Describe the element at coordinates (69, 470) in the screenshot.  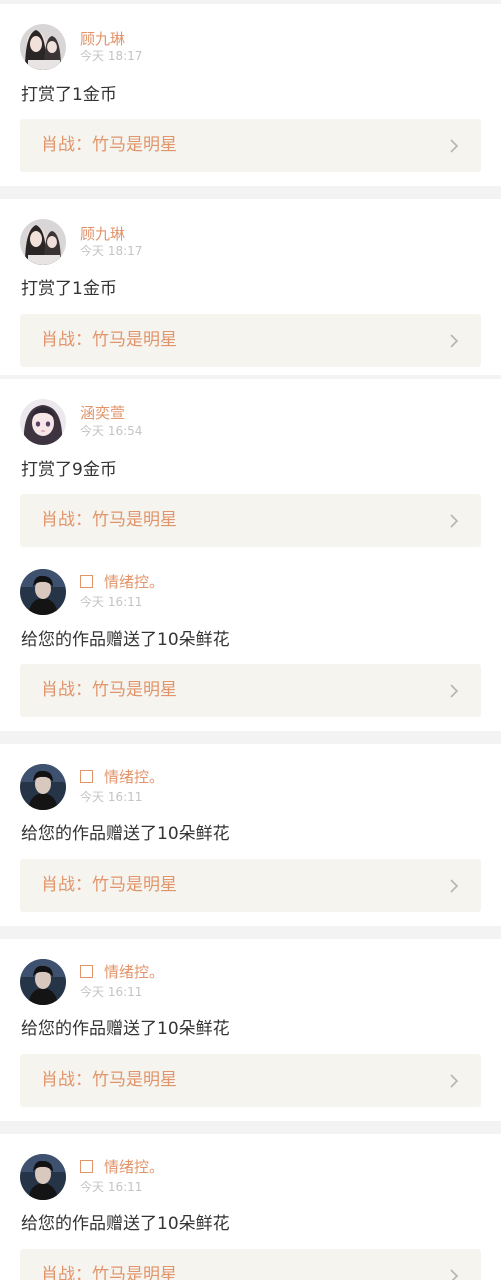
I see `notification-message: 打赏了9金币` at that location.